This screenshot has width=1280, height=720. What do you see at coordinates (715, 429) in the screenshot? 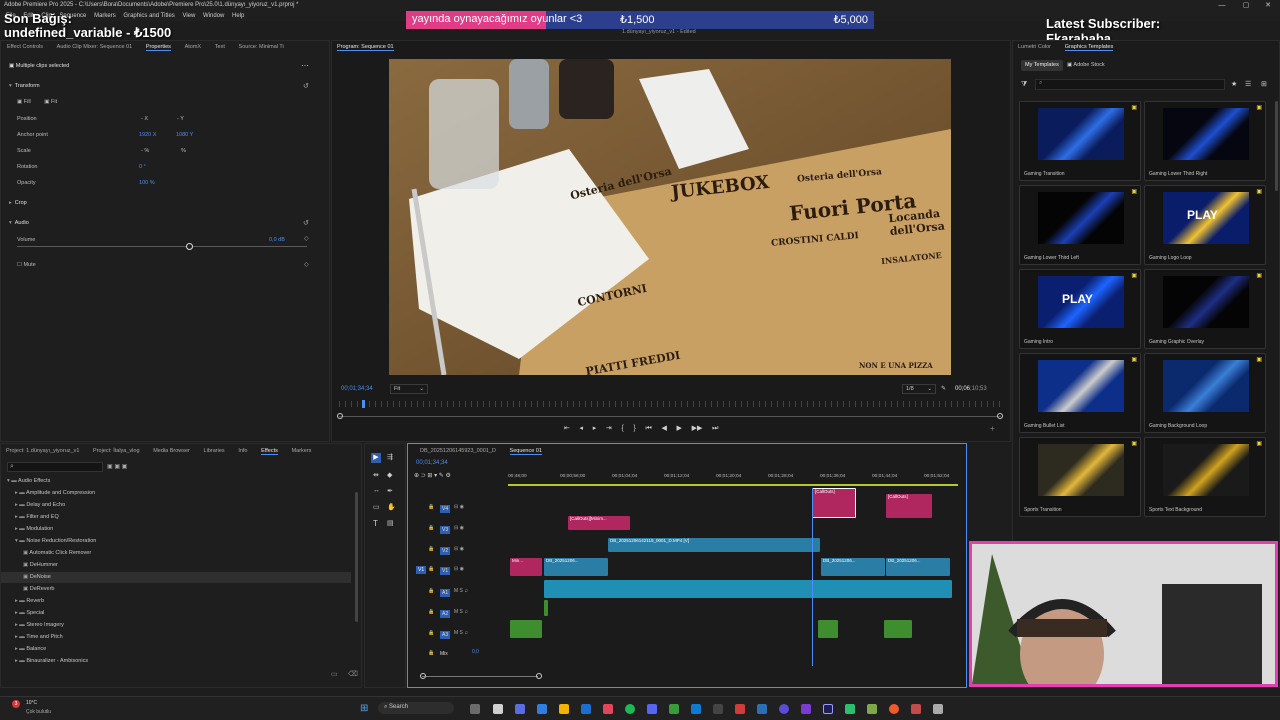
I see `go-to-out-icon: ⏭` at bounding box center [715, 429].